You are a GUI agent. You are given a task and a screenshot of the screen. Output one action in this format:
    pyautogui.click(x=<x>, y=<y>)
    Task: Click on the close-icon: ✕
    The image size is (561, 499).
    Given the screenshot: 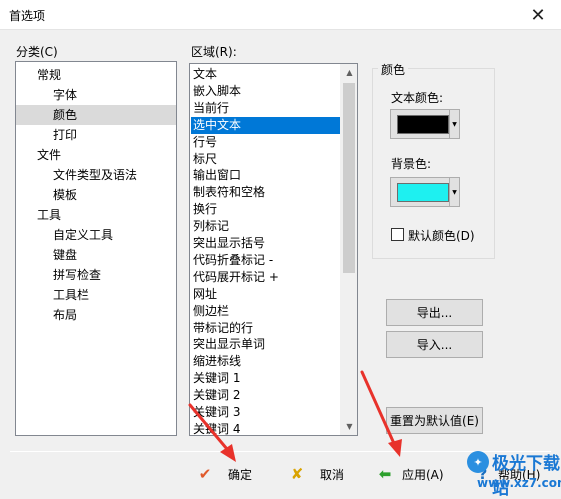 What is the action you would take?
    pyautogui.click(x=538, y=15)
    